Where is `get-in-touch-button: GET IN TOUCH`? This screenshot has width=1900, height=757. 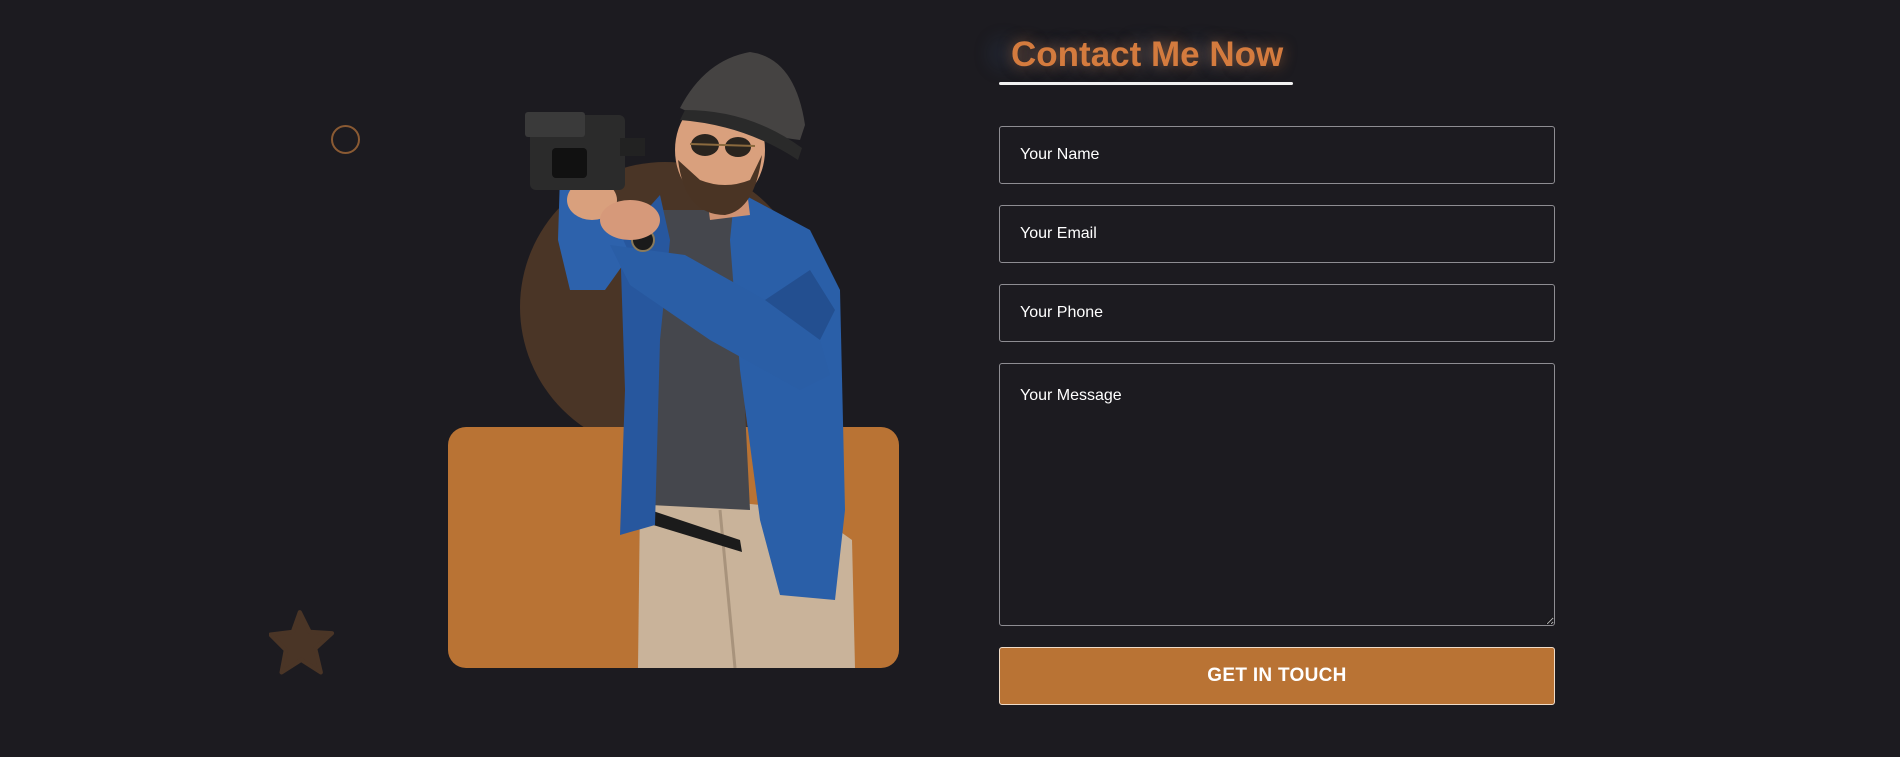 get-in-touch-button: GET IN TOUCH is located at coordinates (1277, 676).